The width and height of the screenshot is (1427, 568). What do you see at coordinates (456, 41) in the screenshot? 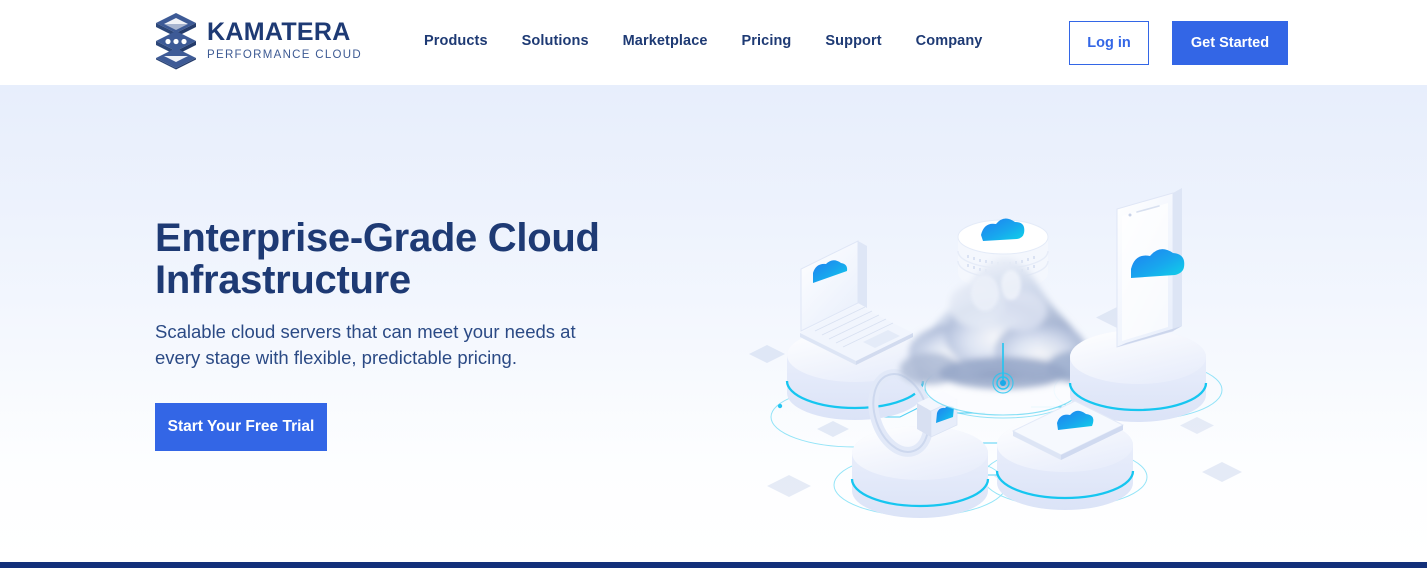
I see `nav-item-products: Products` at bounding box center [456, 41].